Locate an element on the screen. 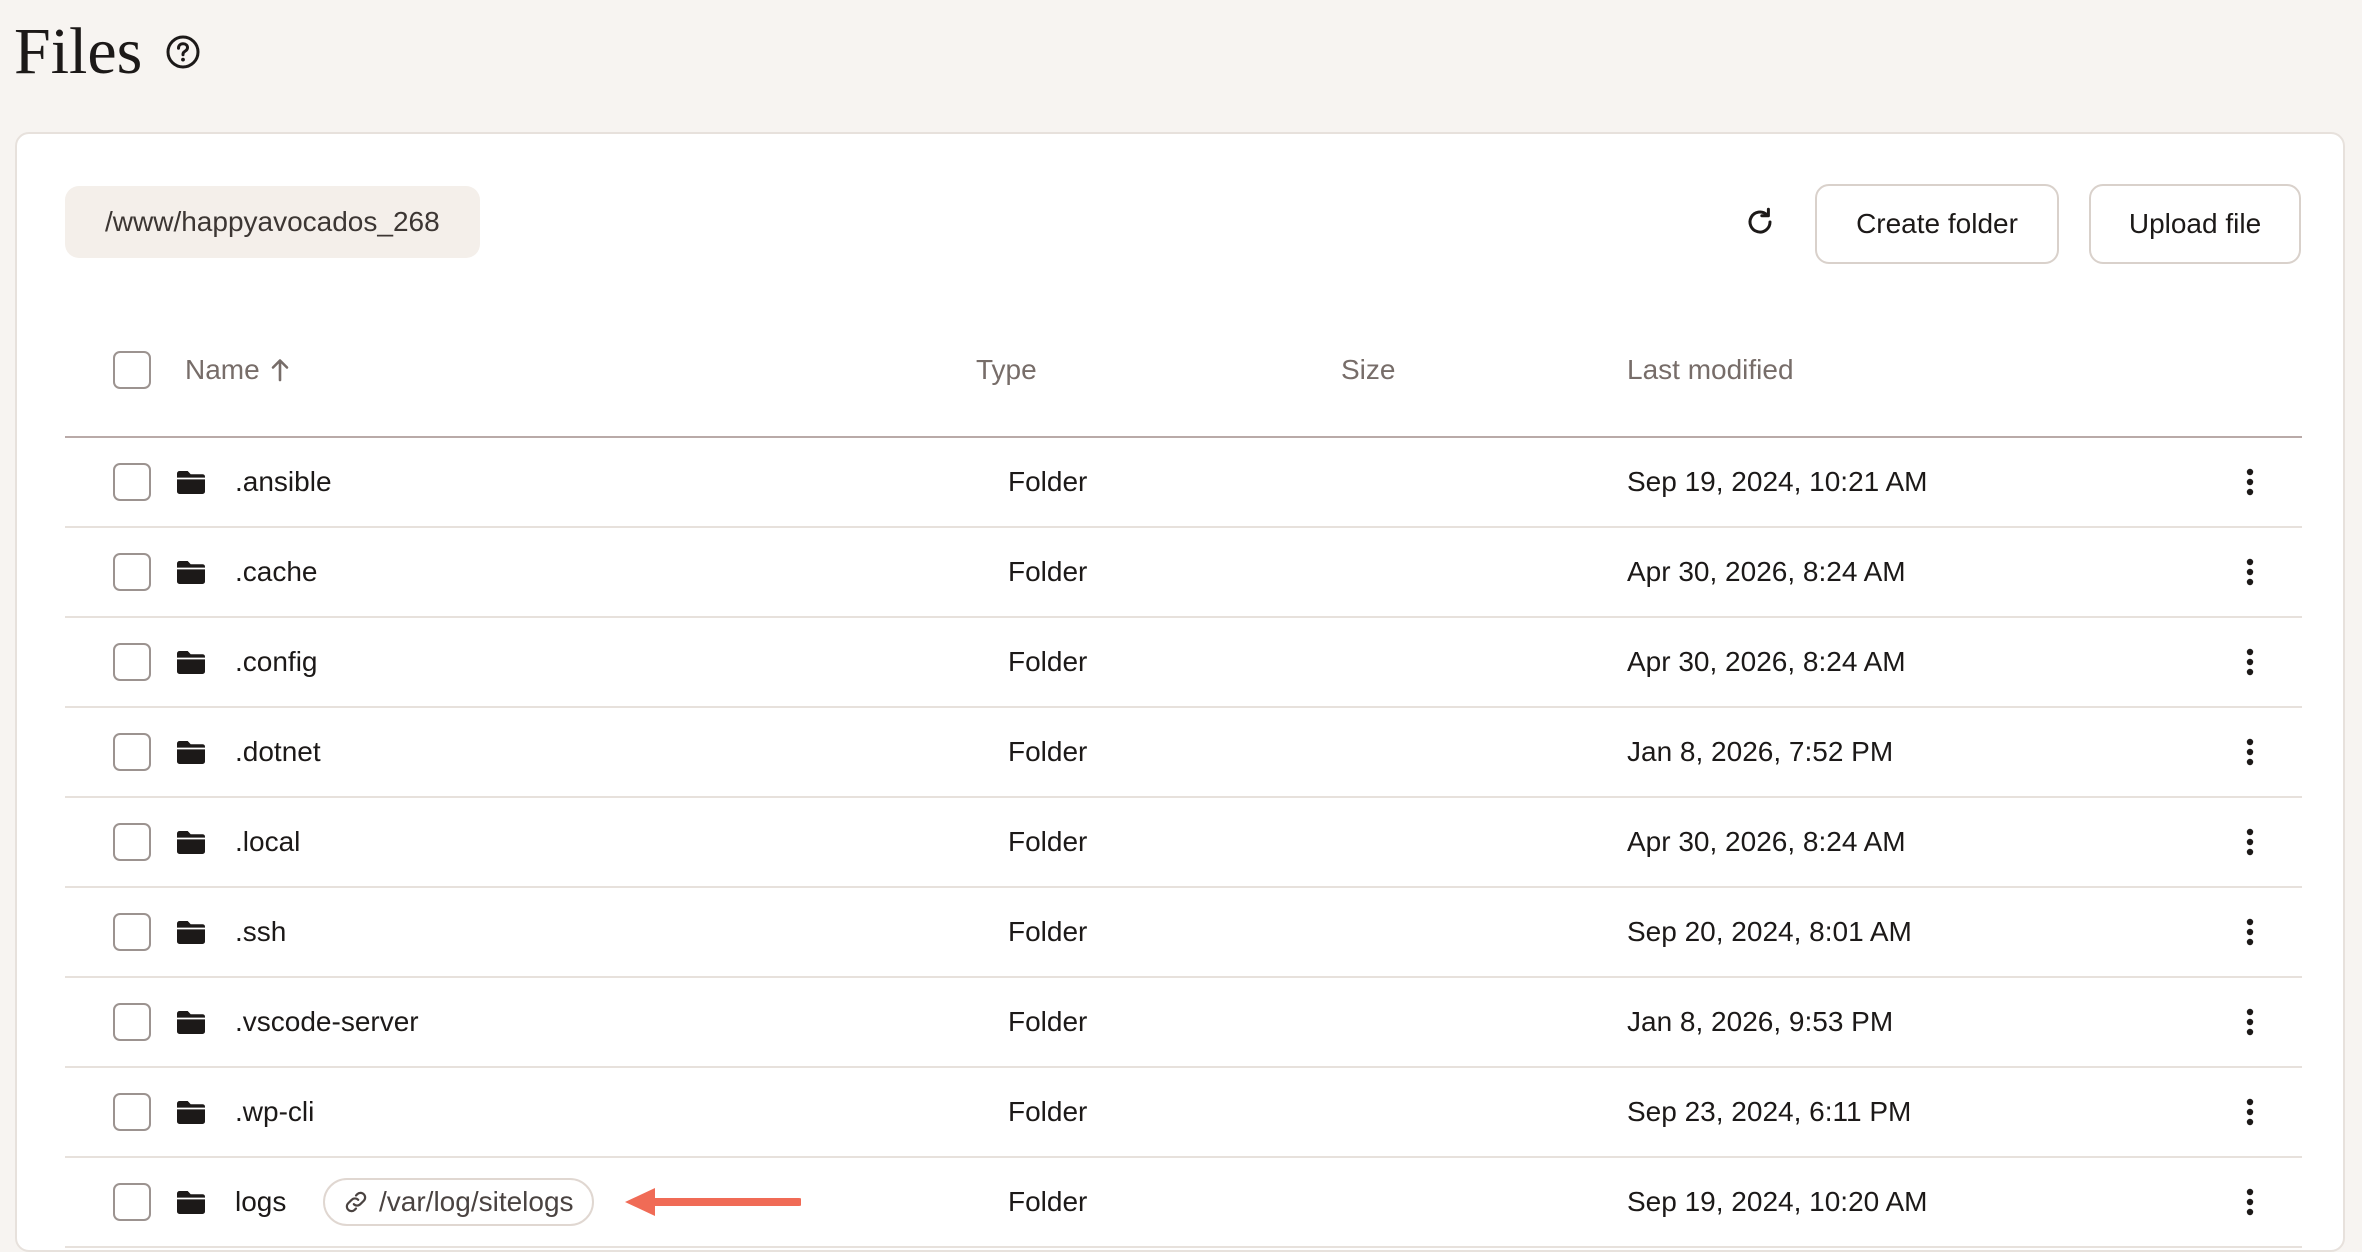 The image size is (2362, 1252). column-header-type: Type is located at coordinates (1006, 370).